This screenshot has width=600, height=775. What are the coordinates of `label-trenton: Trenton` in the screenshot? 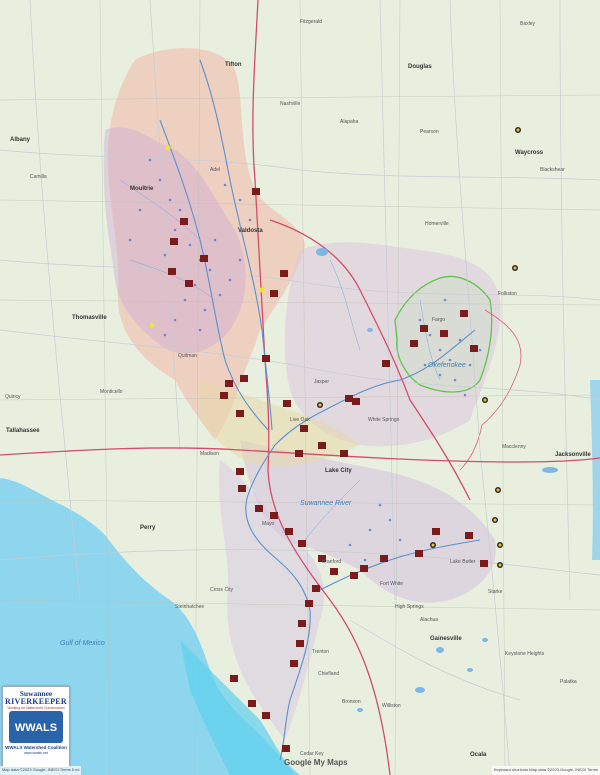 It's located at (321, 652).